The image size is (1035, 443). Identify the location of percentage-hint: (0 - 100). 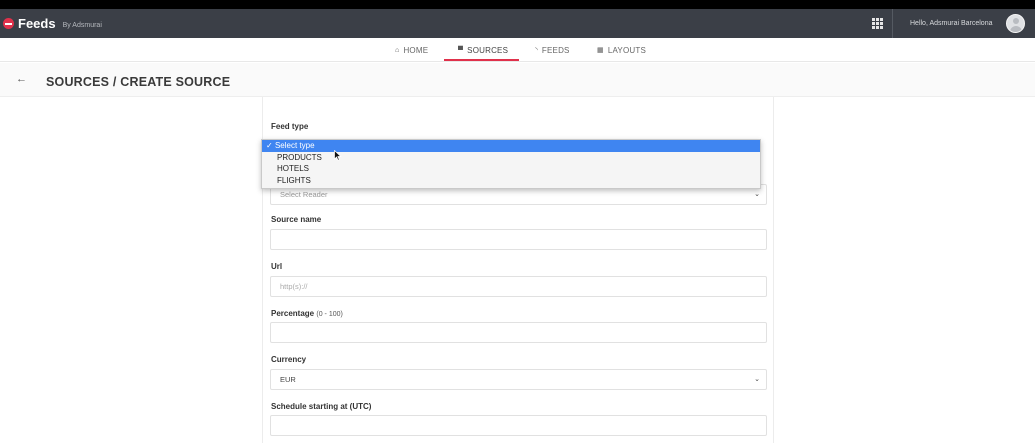
(329, 314).